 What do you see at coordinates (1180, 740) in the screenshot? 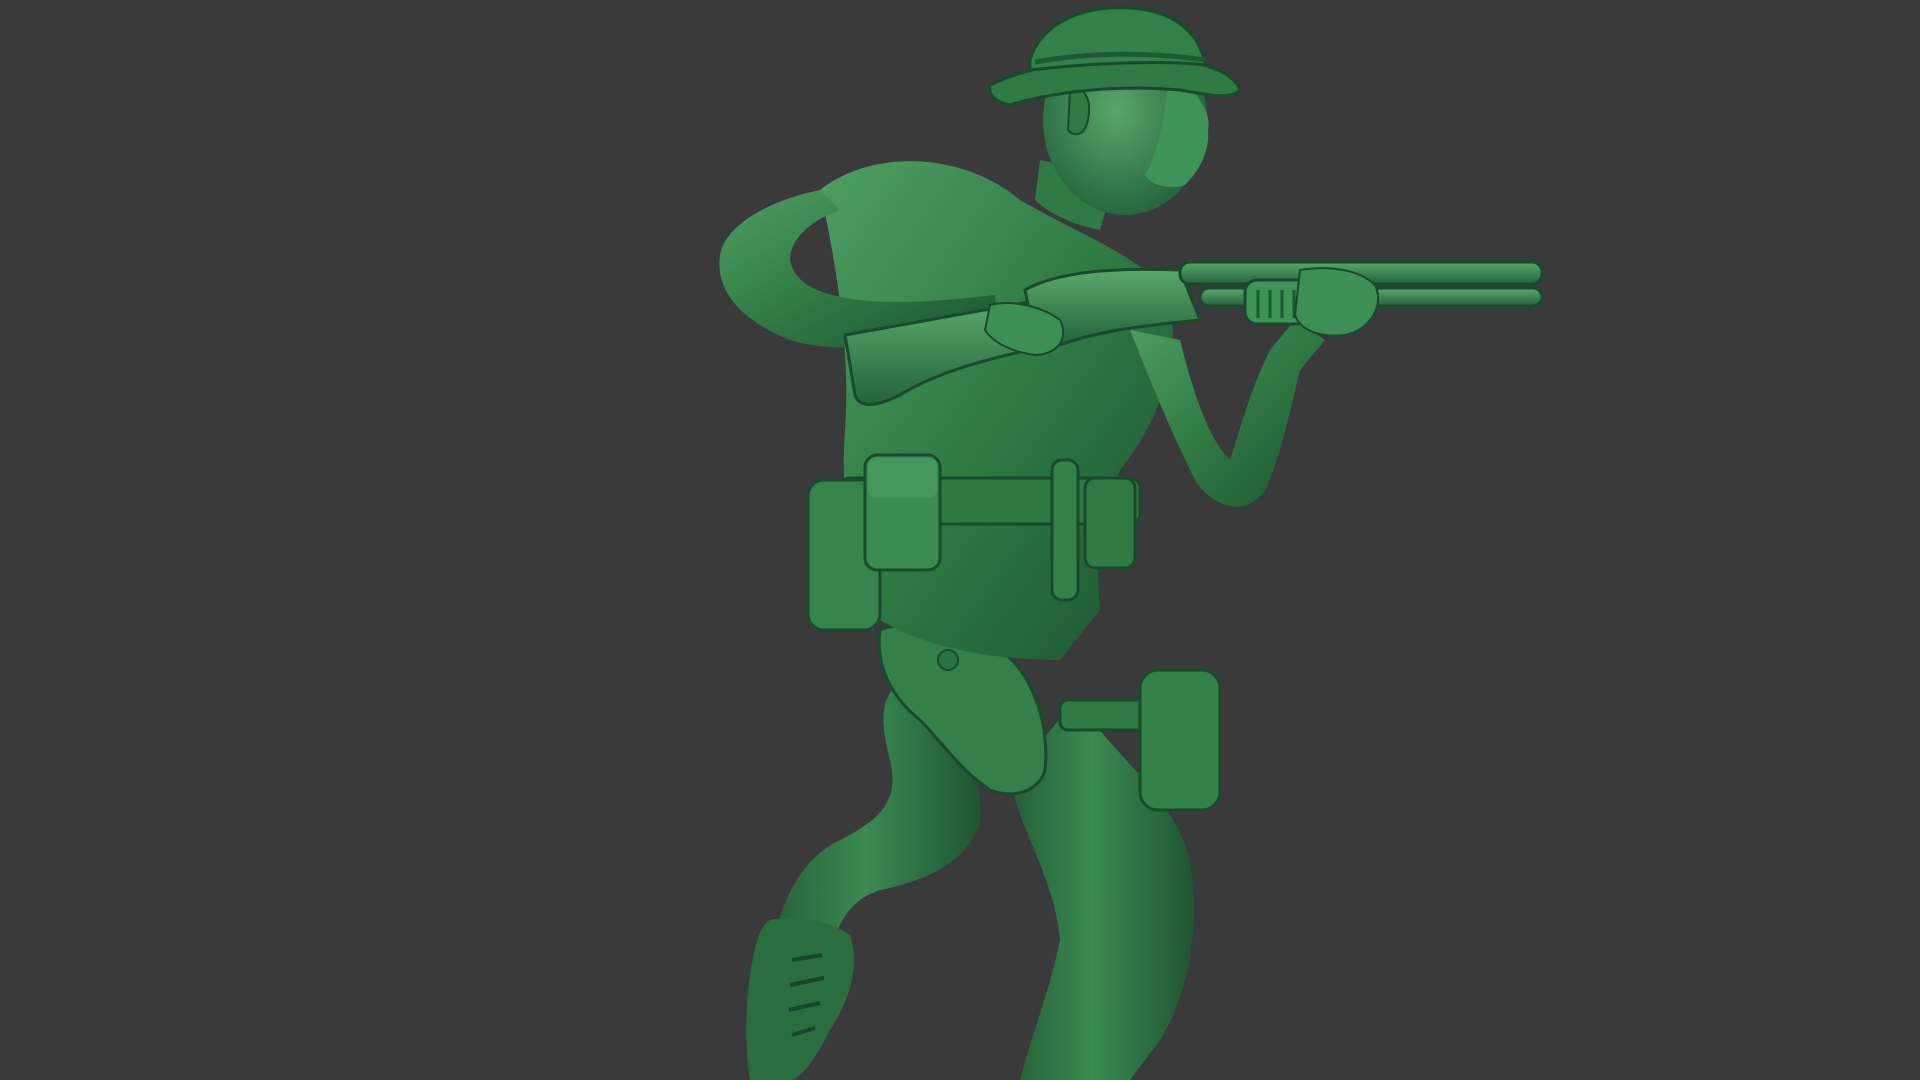
I see `leg-pouch` at bounding box center [1180, 740].